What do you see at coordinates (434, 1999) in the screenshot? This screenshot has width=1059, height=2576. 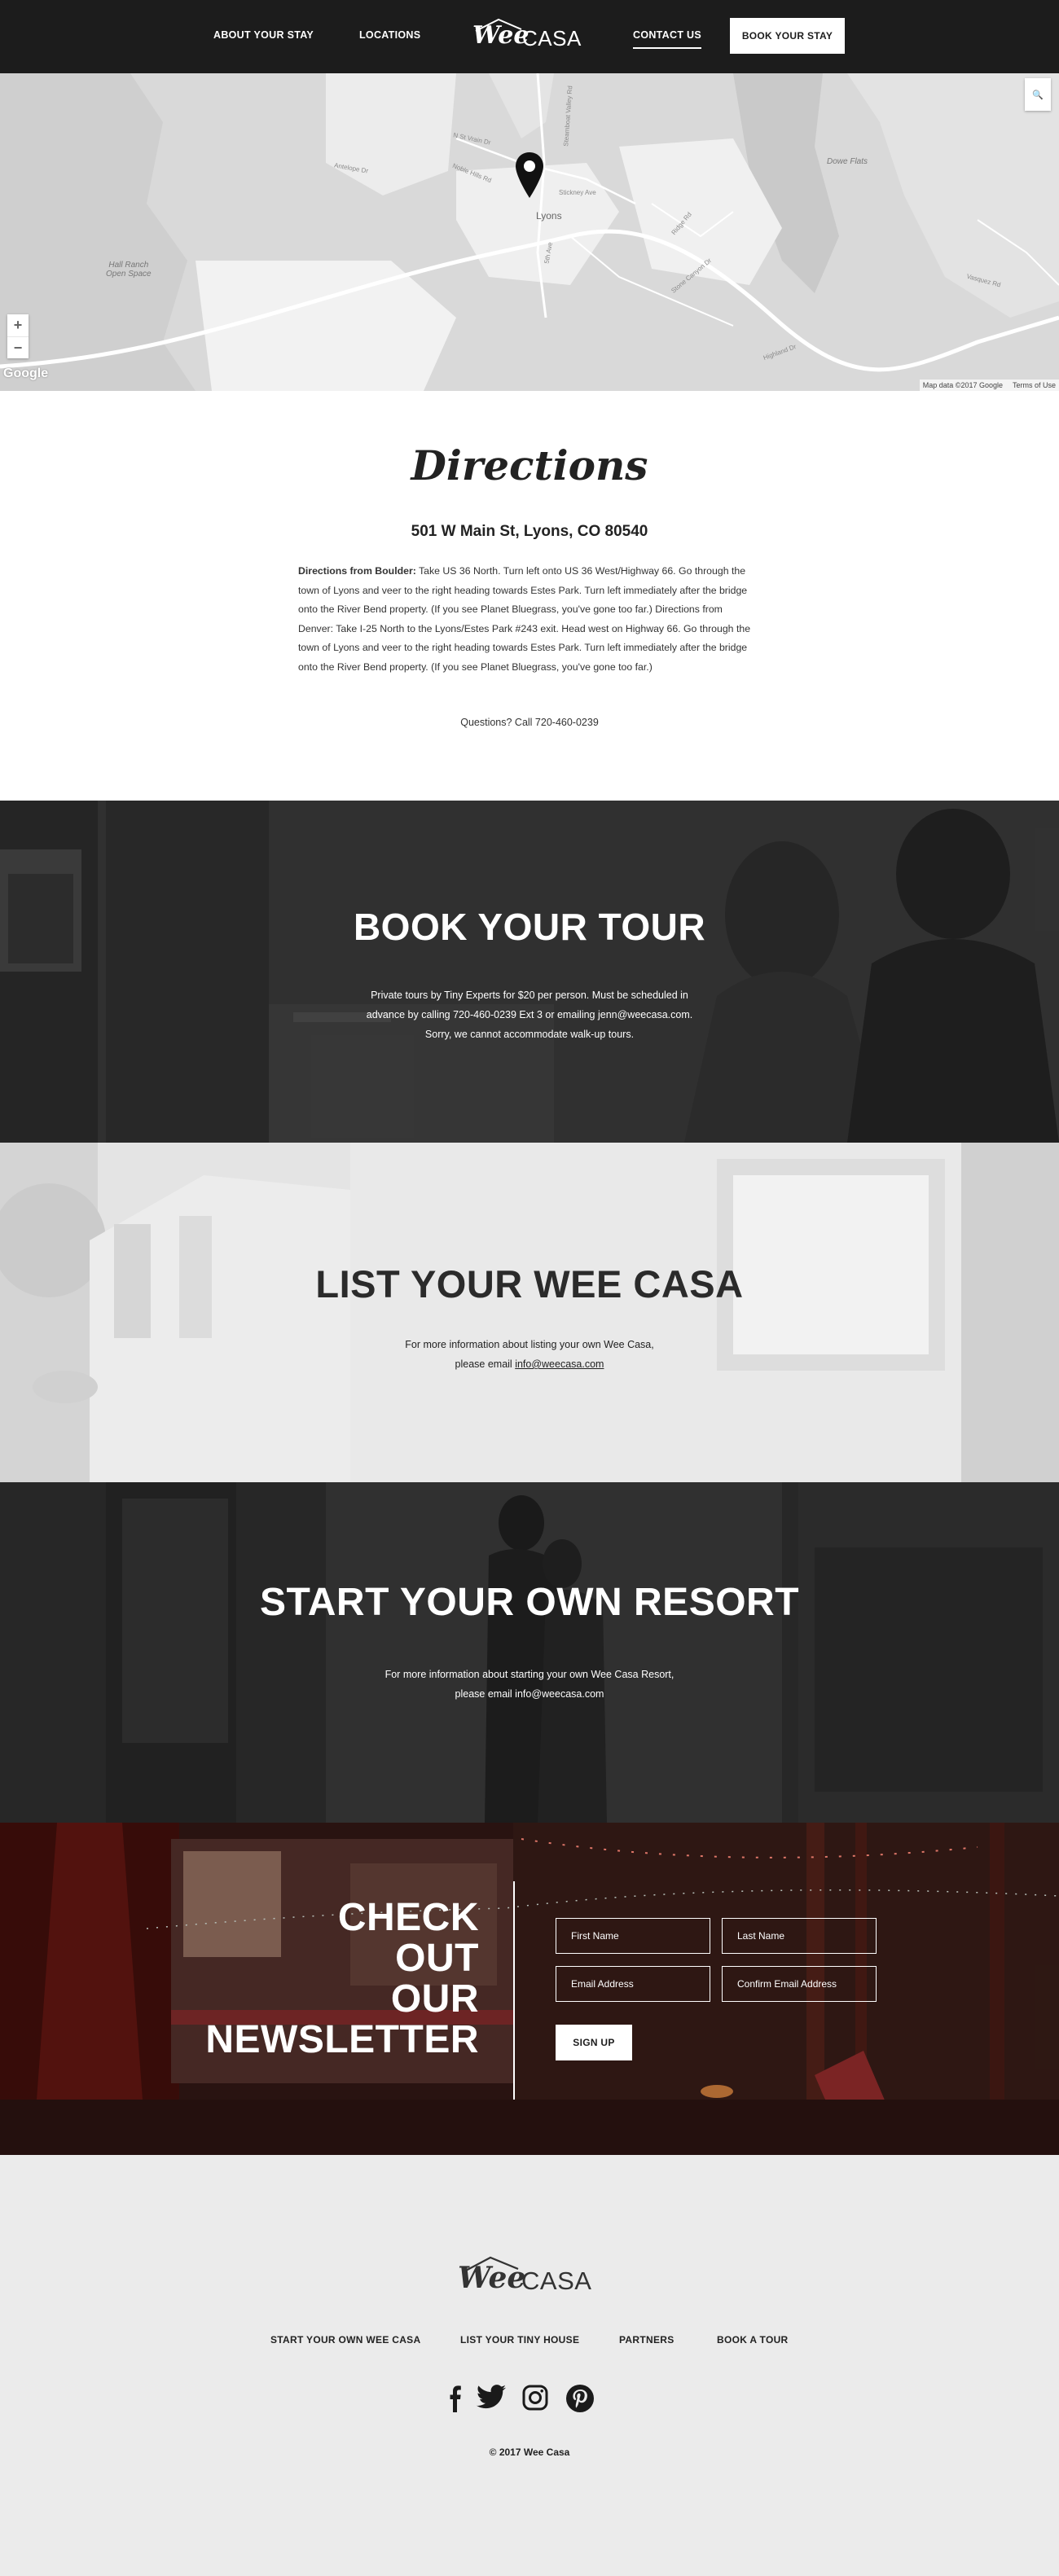 I see `newsletter-title-line-3: OUR` at bounding box center [434, 1999].